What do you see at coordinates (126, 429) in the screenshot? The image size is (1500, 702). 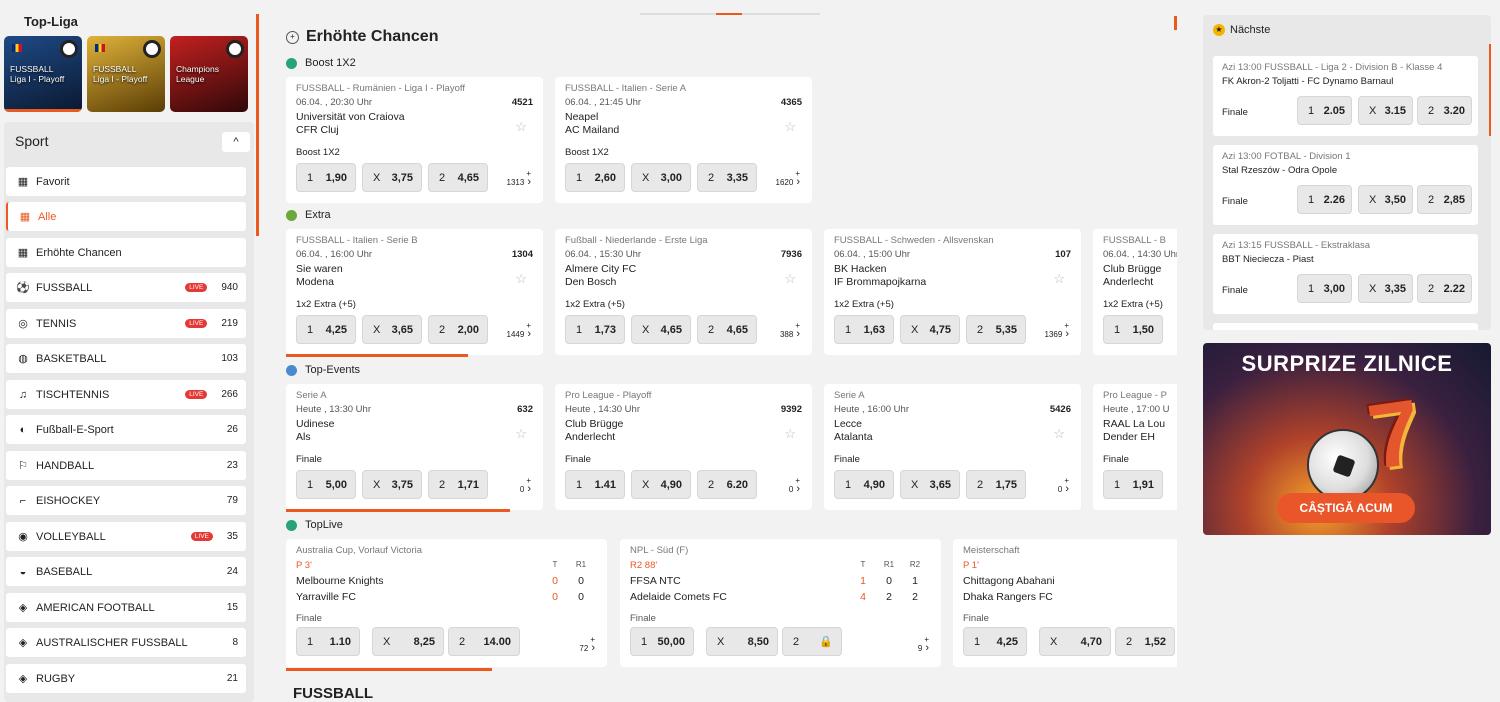 I see `sport-item-7: ◐ Fußball-E-Sport 26` at bounding box center [126, 429].